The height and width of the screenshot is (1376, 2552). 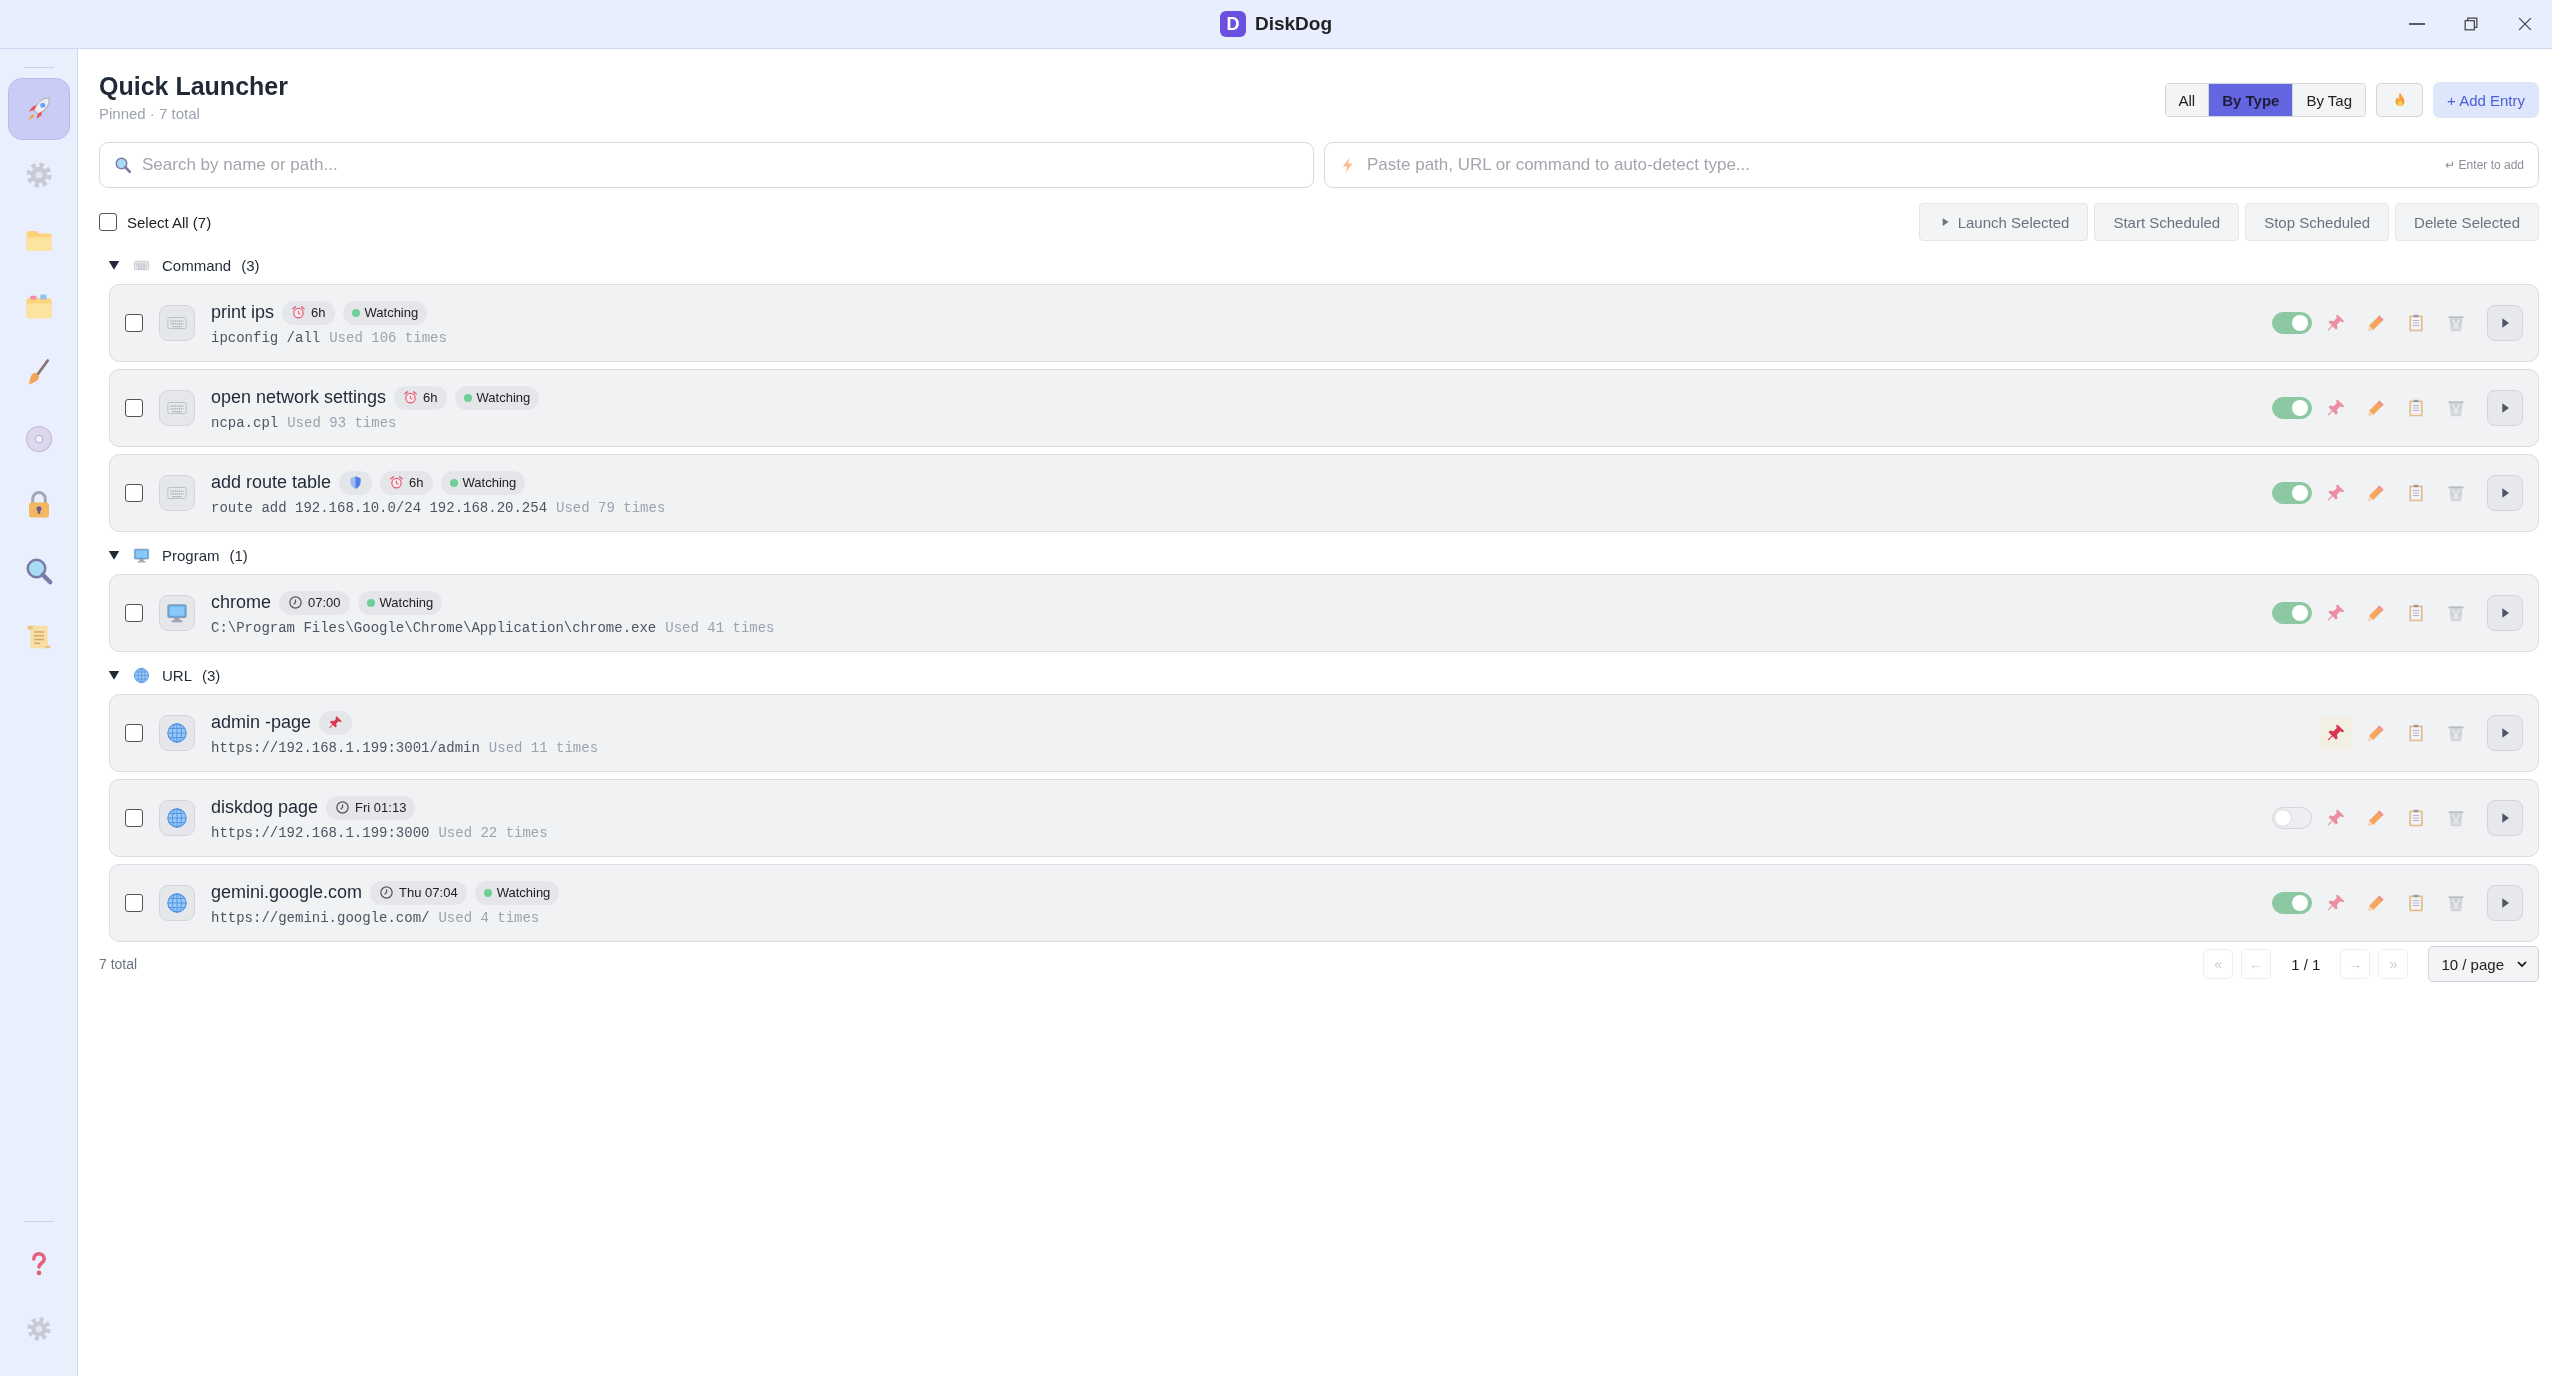 I want to click on add-entry-button: + Add Entry, so click(x=2486, y=100).